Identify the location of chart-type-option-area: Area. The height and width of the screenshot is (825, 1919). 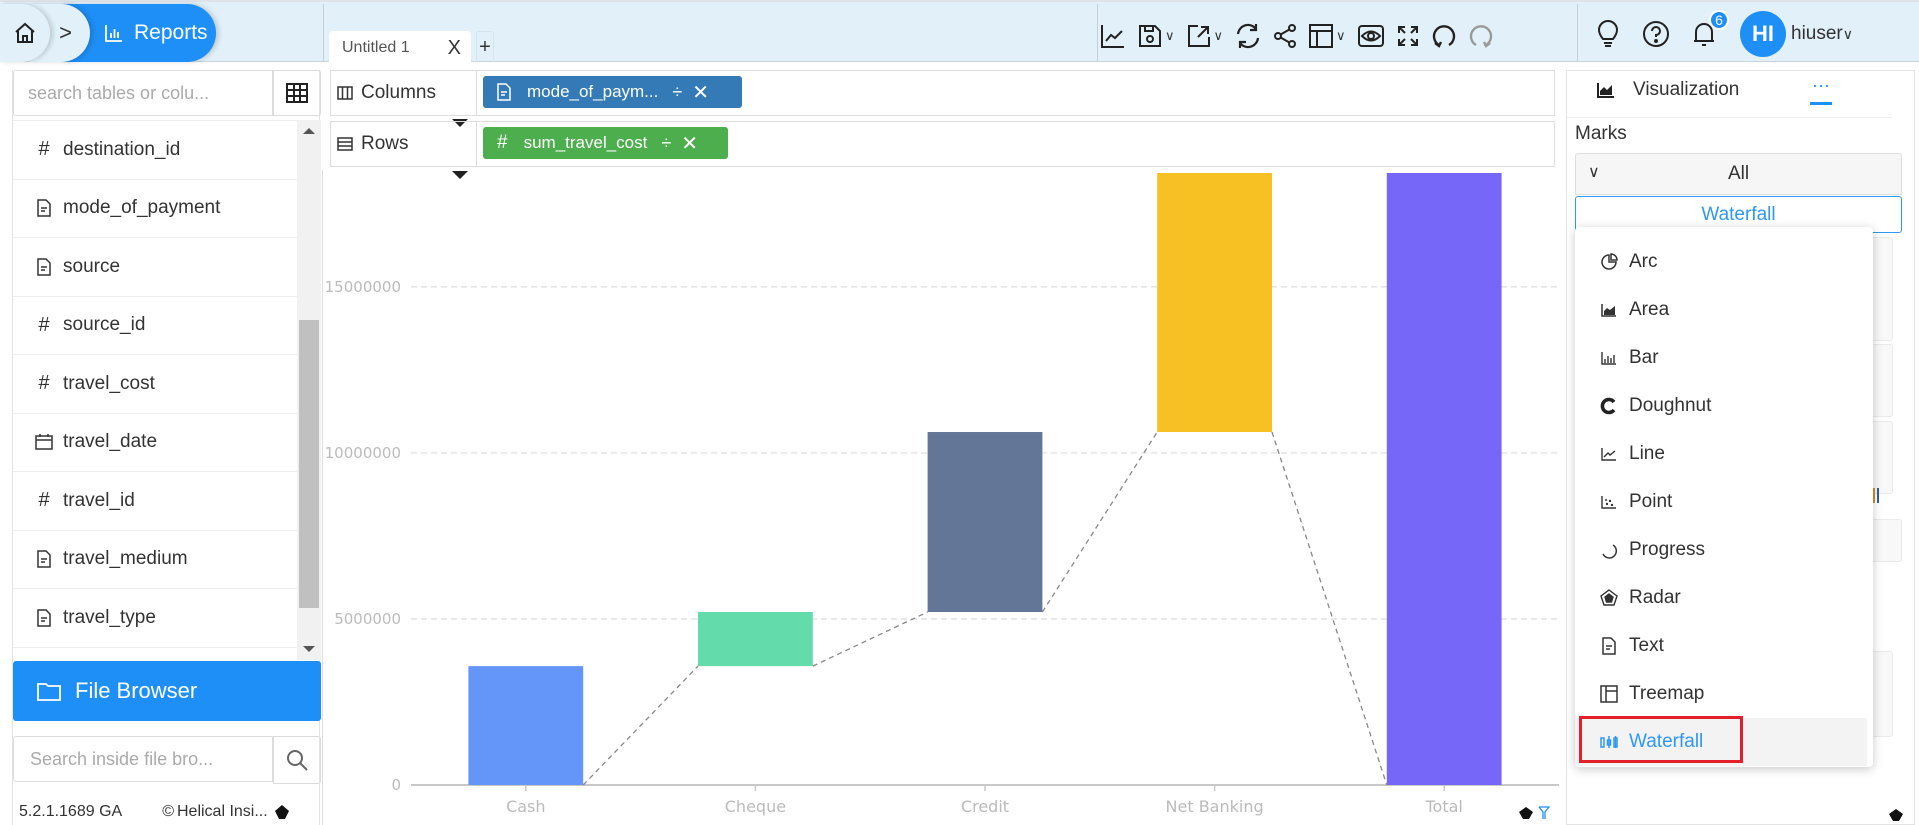
(1724, 310).